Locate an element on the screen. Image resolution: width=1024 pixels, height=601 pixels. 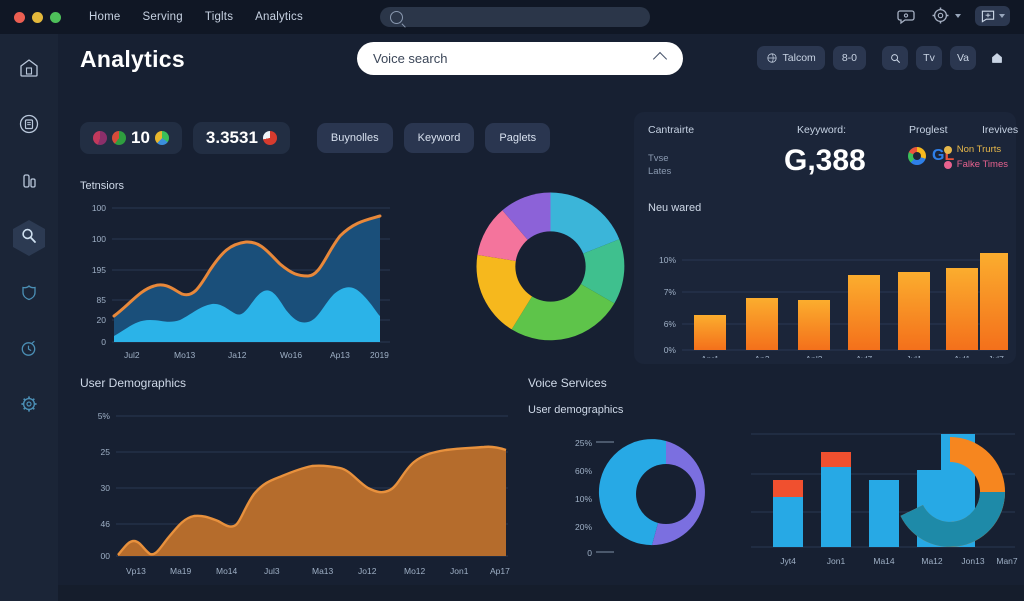
menu-item-tiglts: Tiglts is located at coordinates (219, 17).